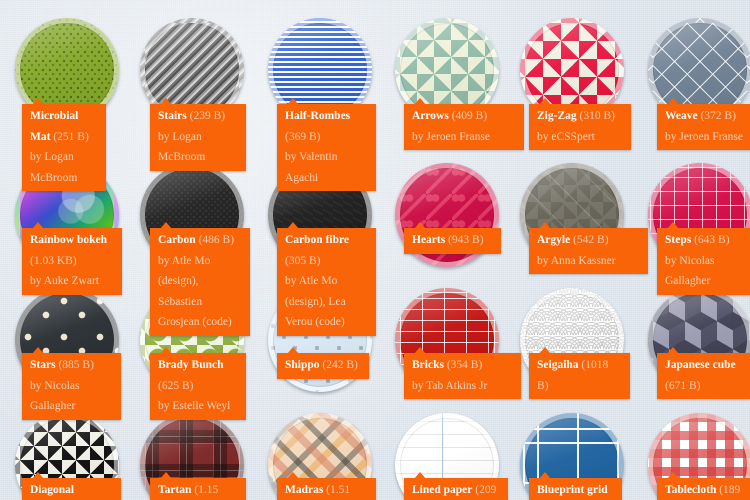 The height and width of the screenshot is (500, 750). I want to click on pattern-size: (671 B), so click(683, 385).